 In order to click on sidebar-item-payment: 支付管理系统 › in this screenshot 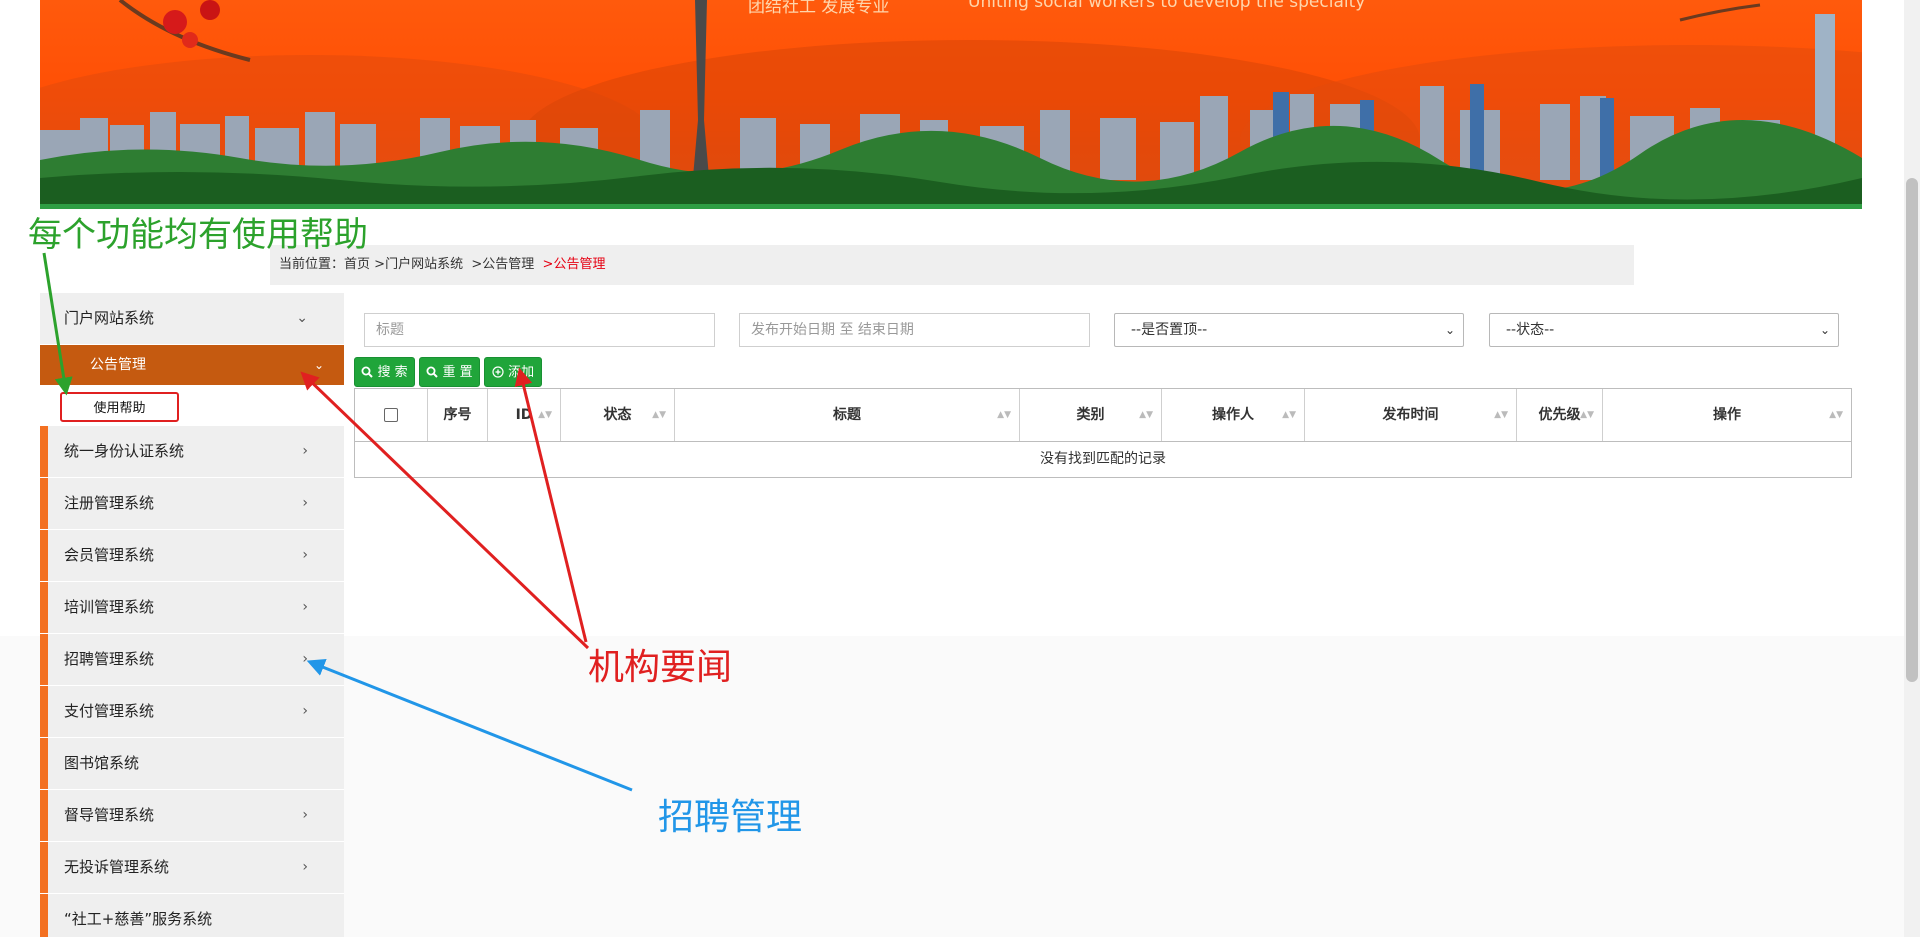, I will do `click(192, 711)`.